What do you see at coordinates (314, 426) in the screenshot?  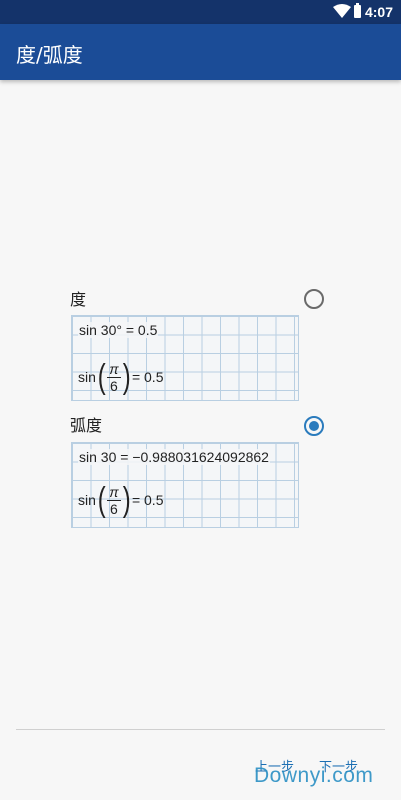 I see `radian-radio` at bounding box center [314, 426].